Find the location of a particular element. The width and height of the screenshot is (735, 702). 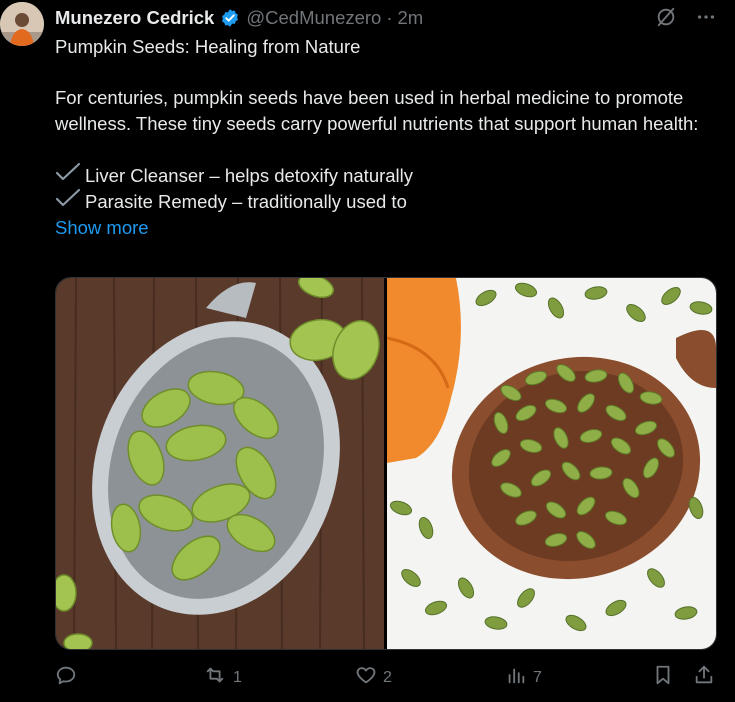

author-handle: @CedMunezero is located at coordinates (313, 18).